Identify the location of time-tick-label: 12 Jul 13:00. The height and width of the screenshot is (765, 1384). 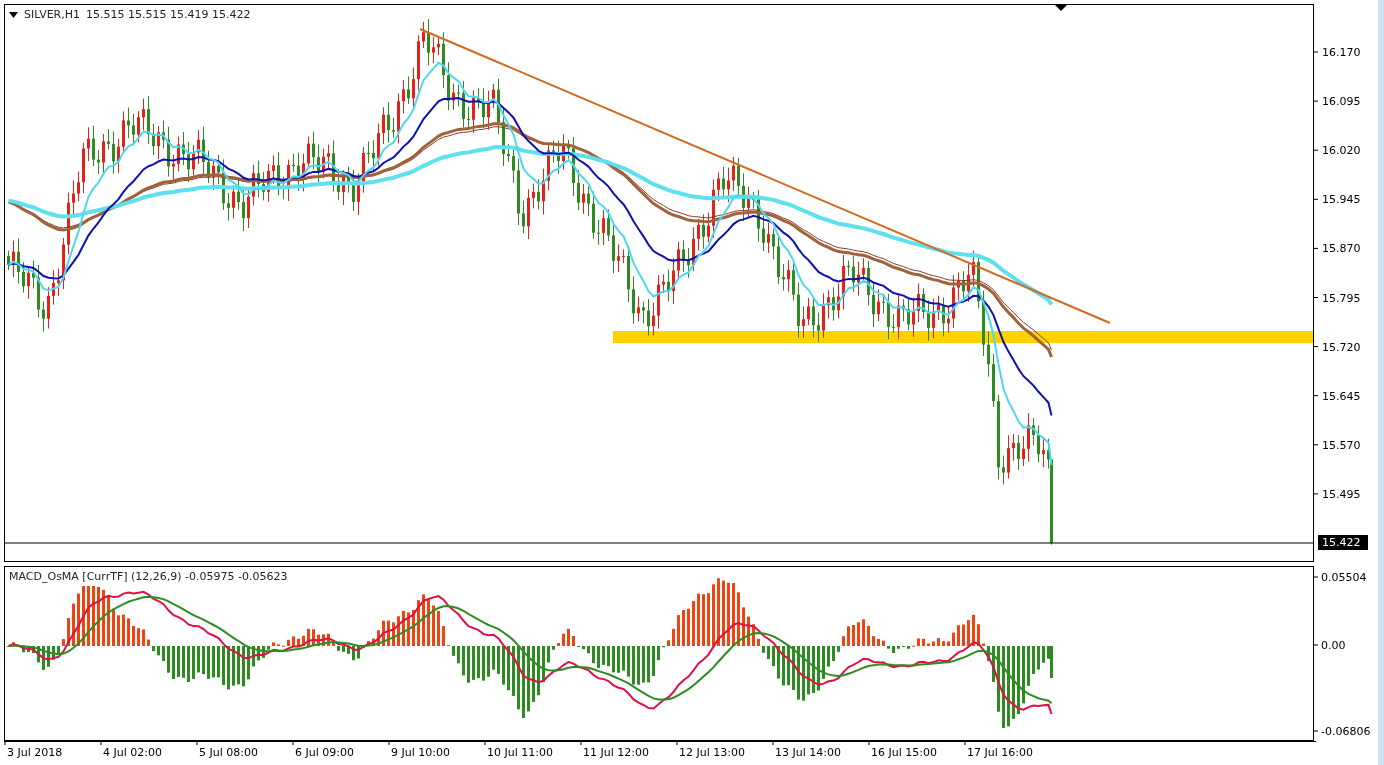
(712, 752).